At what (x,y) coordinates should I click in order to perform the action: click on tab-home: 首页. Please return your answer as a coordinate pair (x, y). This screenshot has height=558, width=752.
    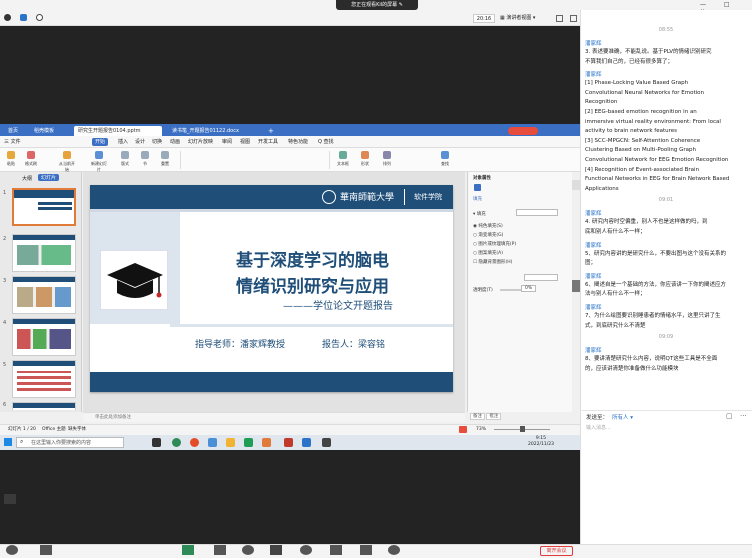
    Looking at the image, I should click on (13, 131).